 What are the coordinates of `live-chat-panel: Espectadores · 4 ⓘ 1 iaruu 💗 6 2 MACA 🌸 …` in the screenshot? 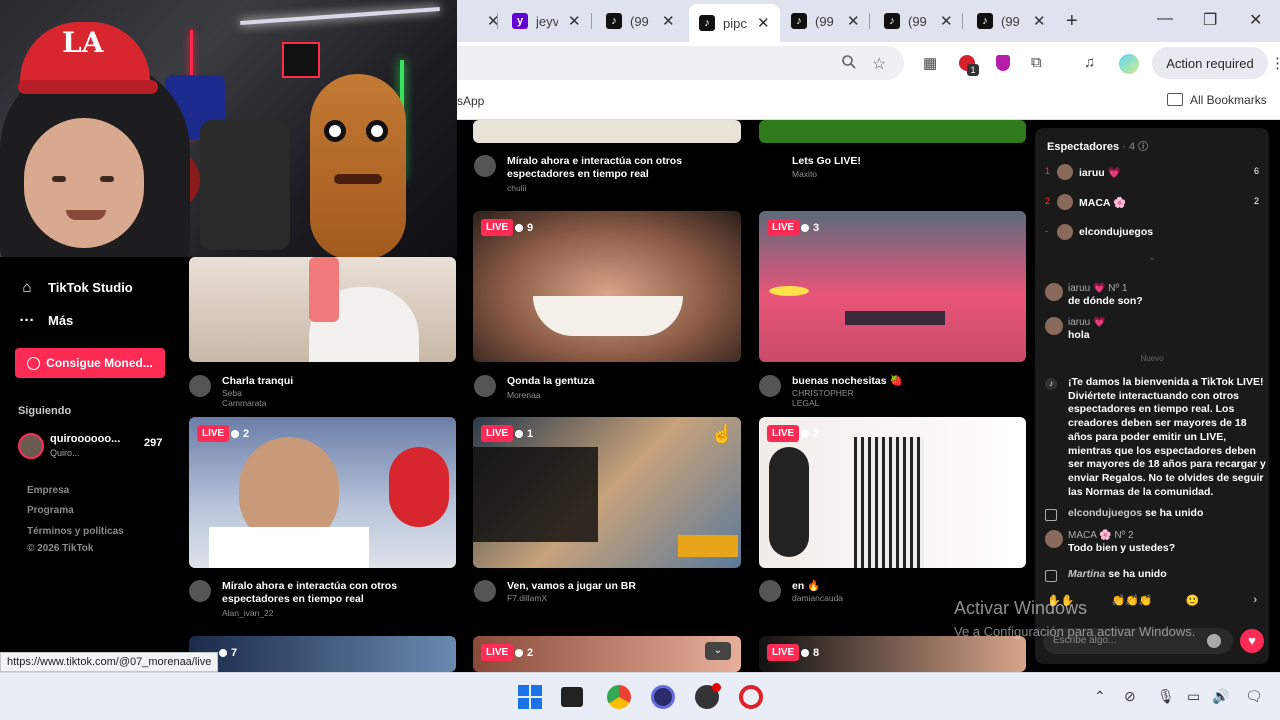 It's located at (1152, 396).